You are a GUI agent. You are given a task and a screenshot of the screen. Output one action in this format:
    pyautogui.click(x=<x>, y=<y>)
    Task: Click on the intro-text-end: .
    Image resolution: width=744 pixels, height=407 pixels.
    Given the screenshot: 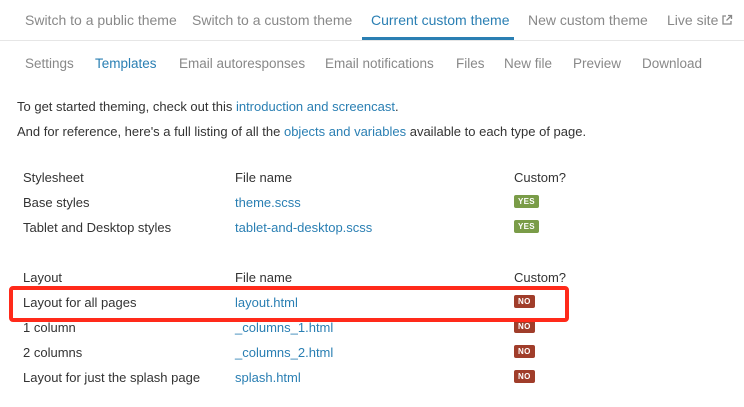 What is the action you would take?
    pyautogui.click(x=396, y=106)
    